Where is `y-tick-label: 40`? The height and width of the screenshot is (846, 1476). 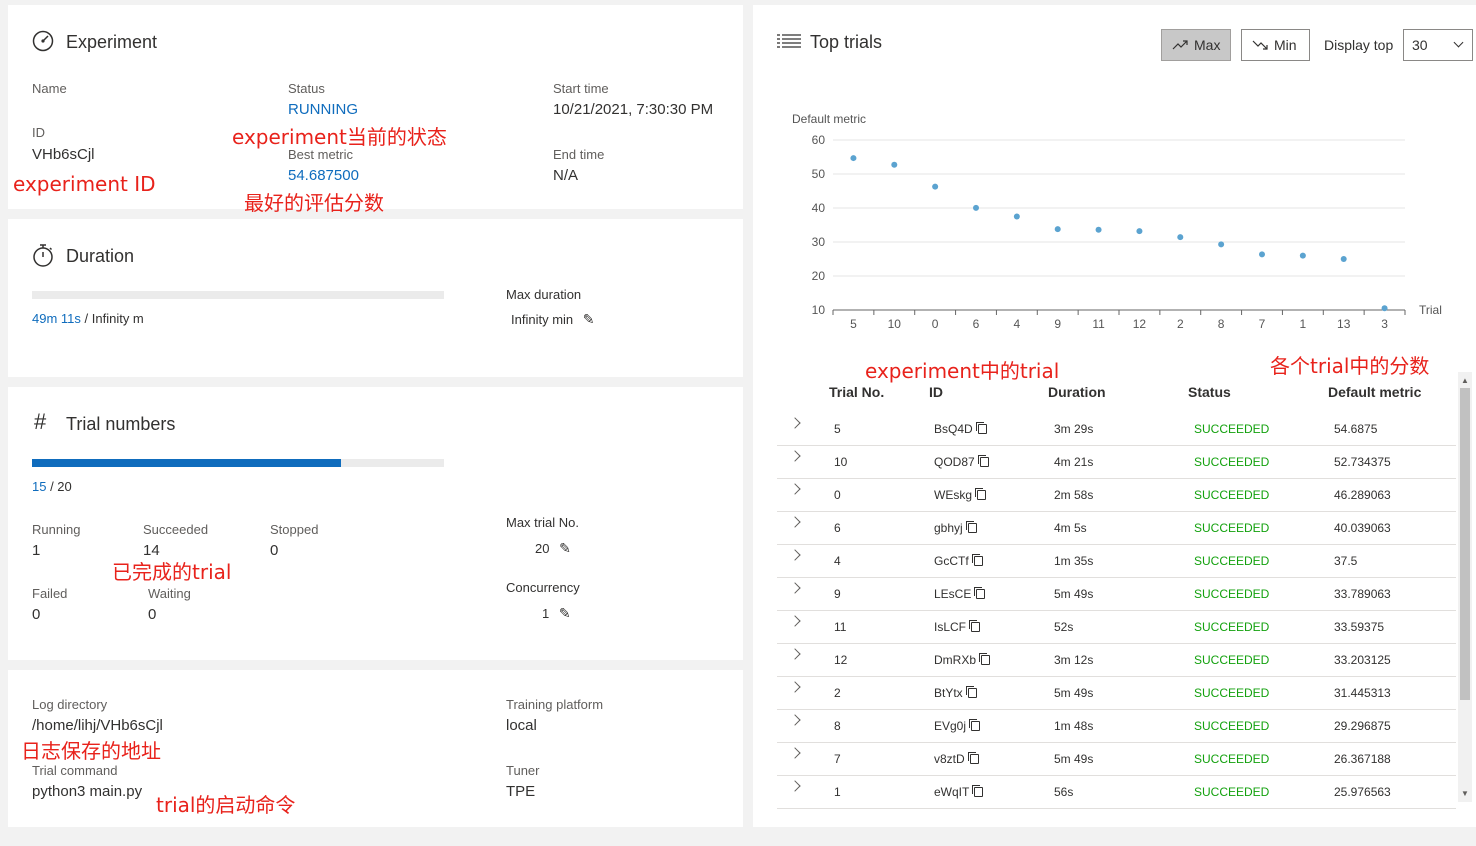 y-tick-label: 40 is located at coordinates (819, 208).